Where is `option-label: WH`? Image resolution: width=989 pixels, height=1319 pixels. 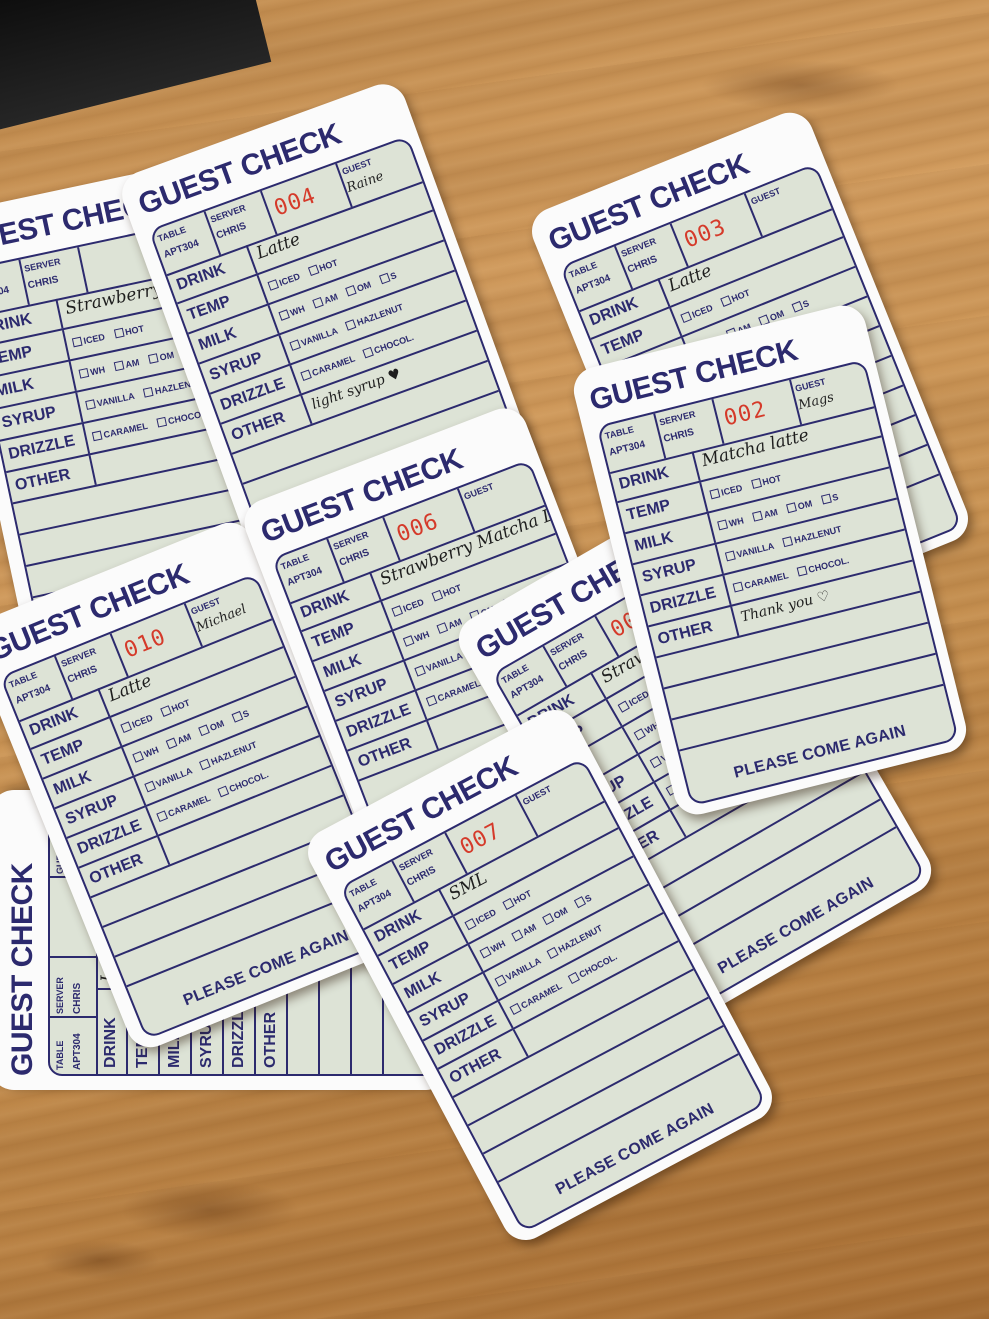 option-label: WH is located at coordinates (736, 522).